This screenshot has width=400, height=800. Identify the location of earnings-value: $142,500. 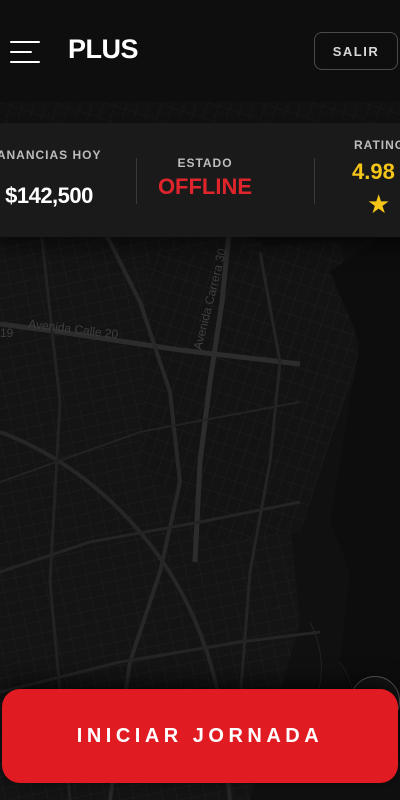
(49, 195).